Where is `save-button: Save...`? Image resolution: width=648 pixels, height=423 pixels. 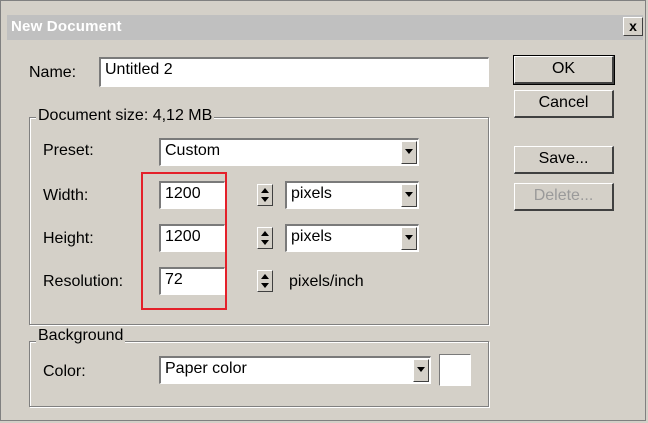
save-button: Save... is located at coordinates (564, 160).